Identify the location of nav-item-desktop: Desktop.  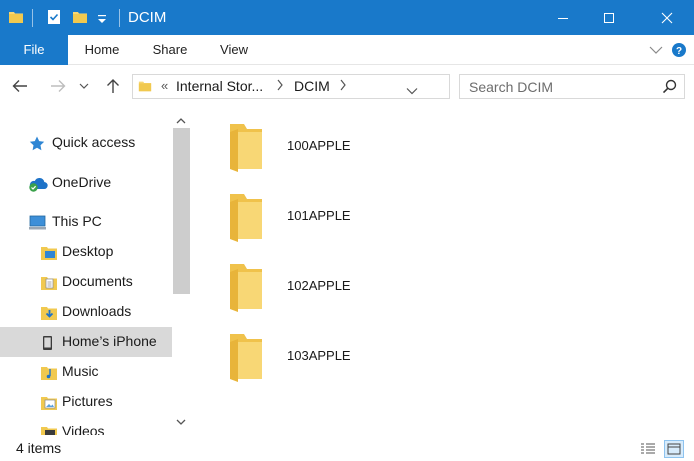
(86, 252).